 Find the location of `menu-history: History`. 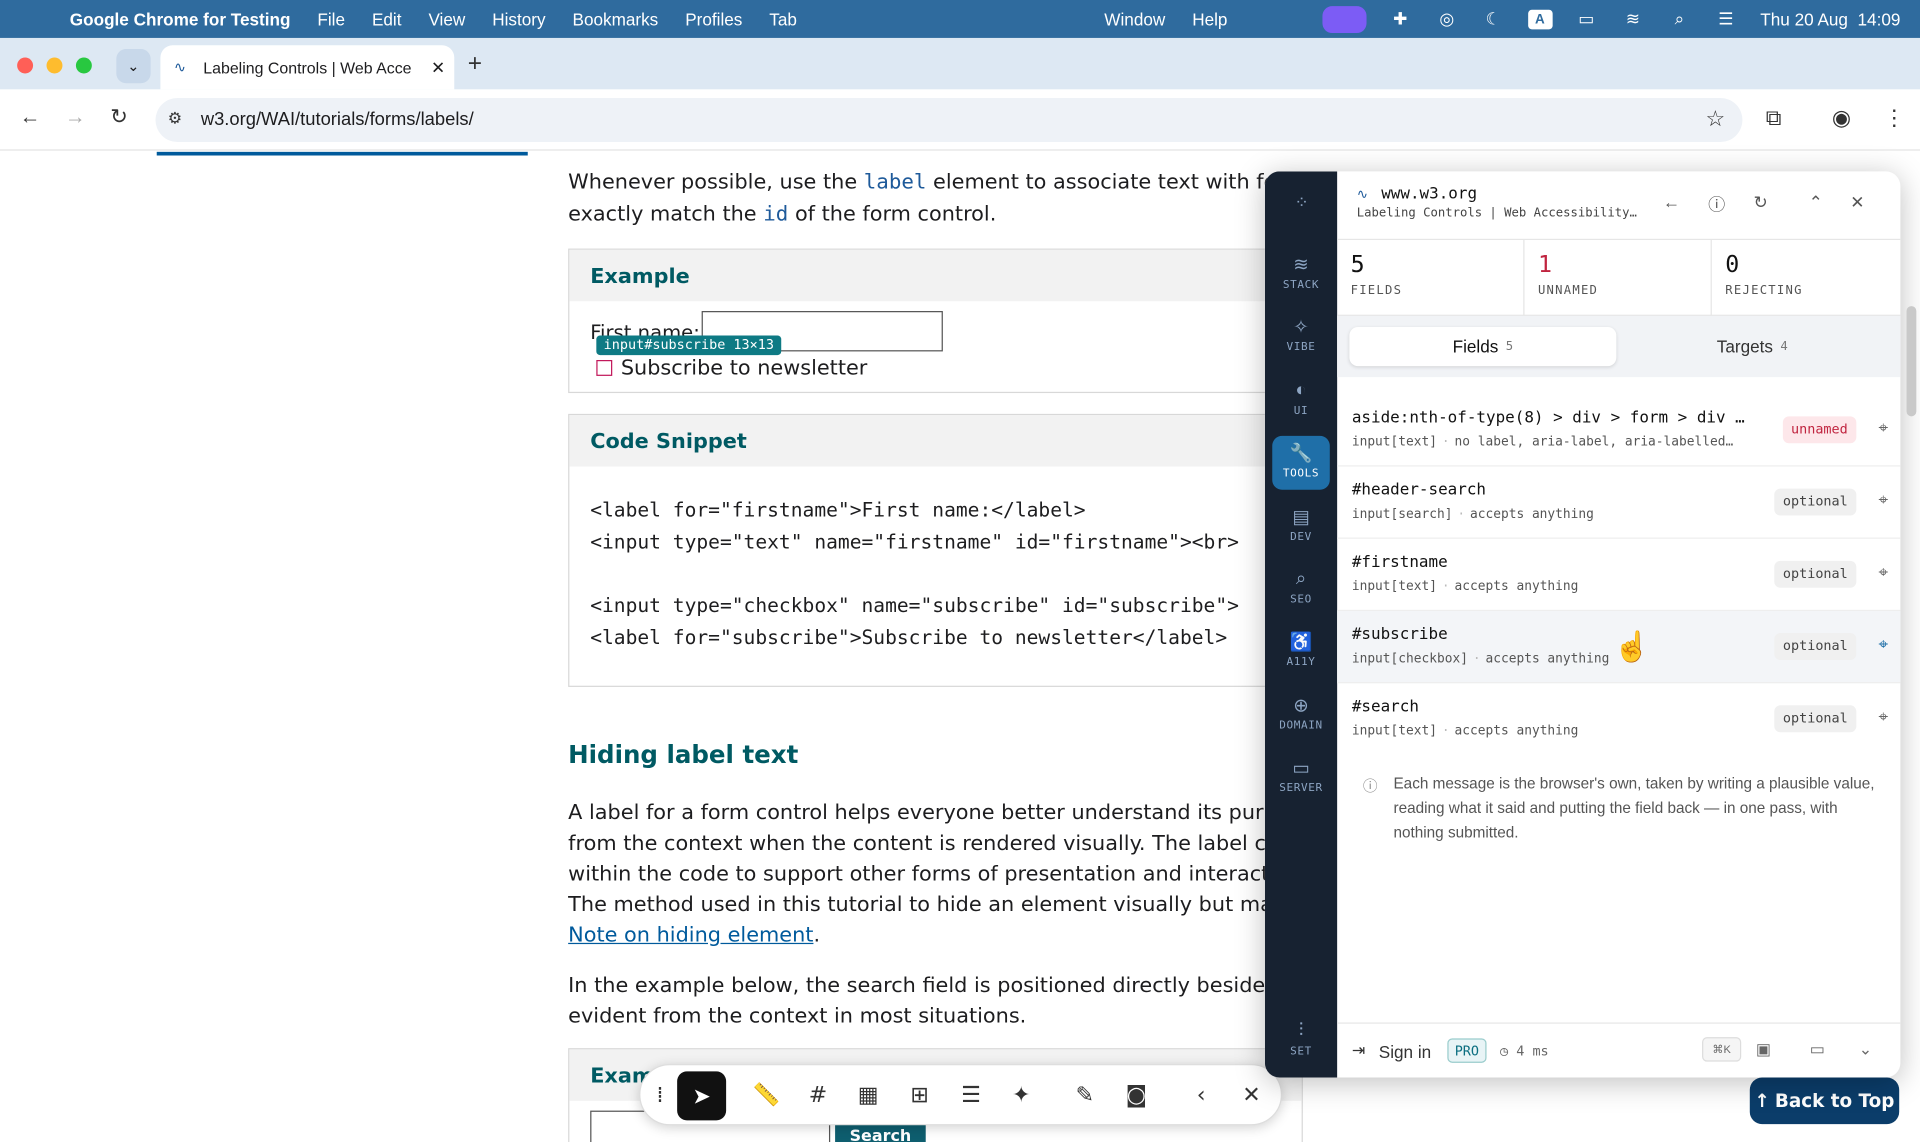

menu-history: History is located at coordinates (518, 19).